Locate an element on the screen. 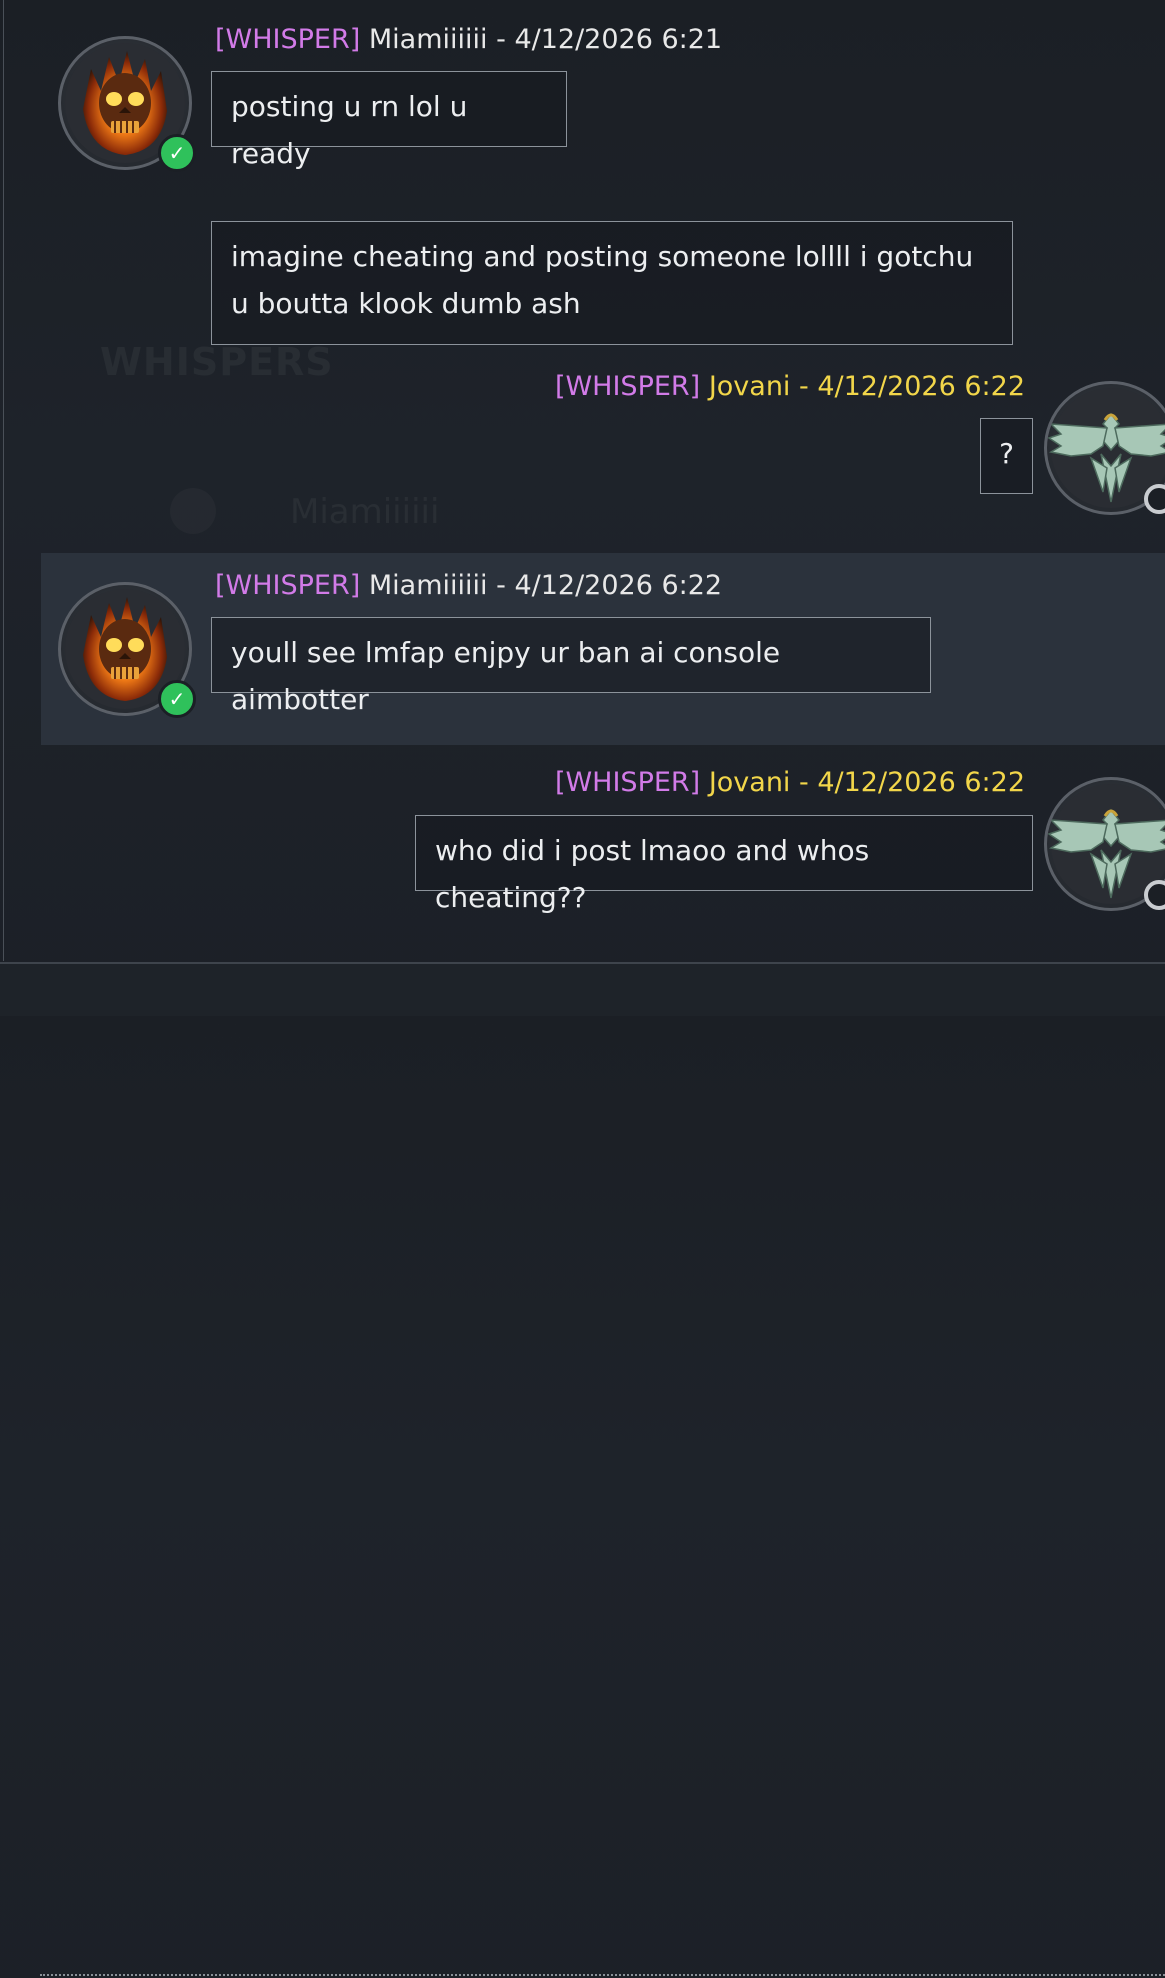  message-bubble: who did i post lmaoo and whos cheating?? is located at coordinates (724, 864).